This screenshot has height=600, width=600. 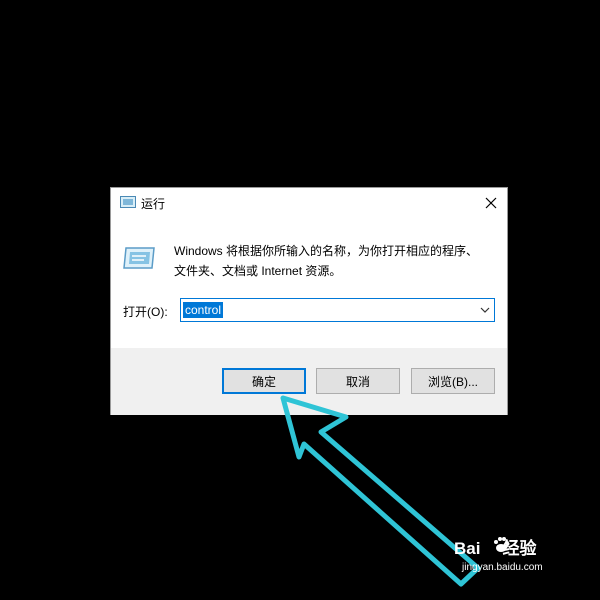 I want to click on close-button, so click(x=491, y=203).